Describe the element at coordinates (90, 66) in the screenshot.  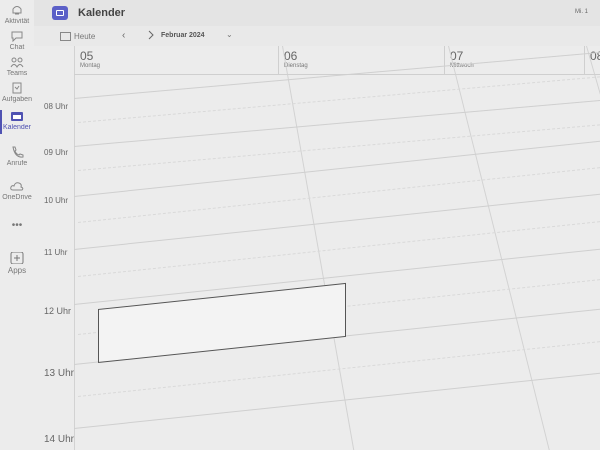
I see `day-name: Montag` at that location.